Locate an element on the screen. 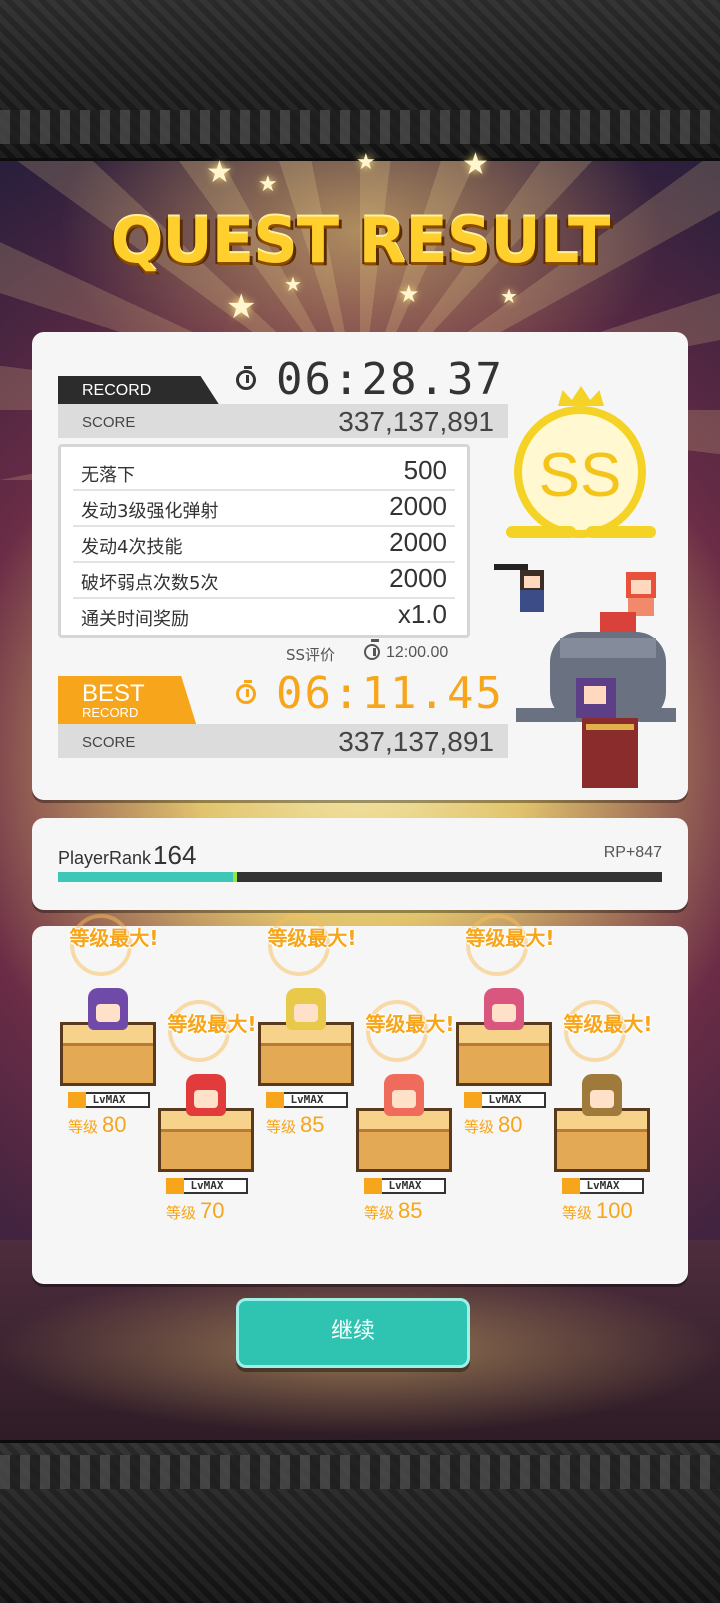 Image resolution: width=720 pixels, height=1603 pixels. character-level: 等级 100 is located at coordinates (597, 1211).